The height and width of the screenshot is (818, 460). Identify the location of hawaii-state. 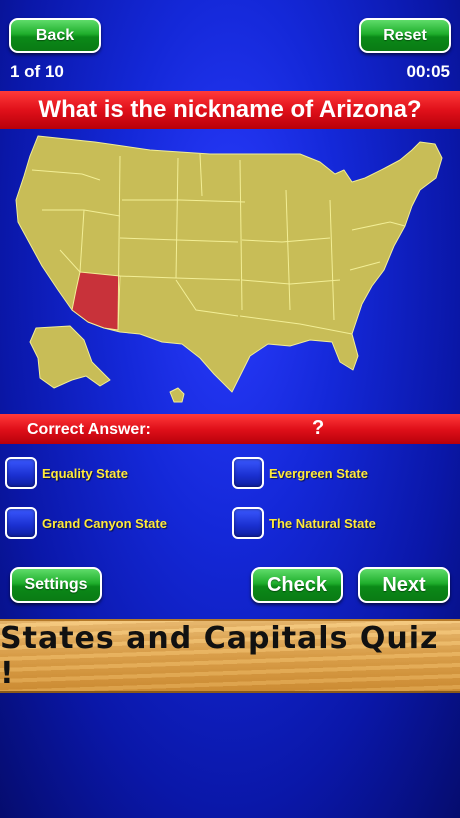
(177, 395).